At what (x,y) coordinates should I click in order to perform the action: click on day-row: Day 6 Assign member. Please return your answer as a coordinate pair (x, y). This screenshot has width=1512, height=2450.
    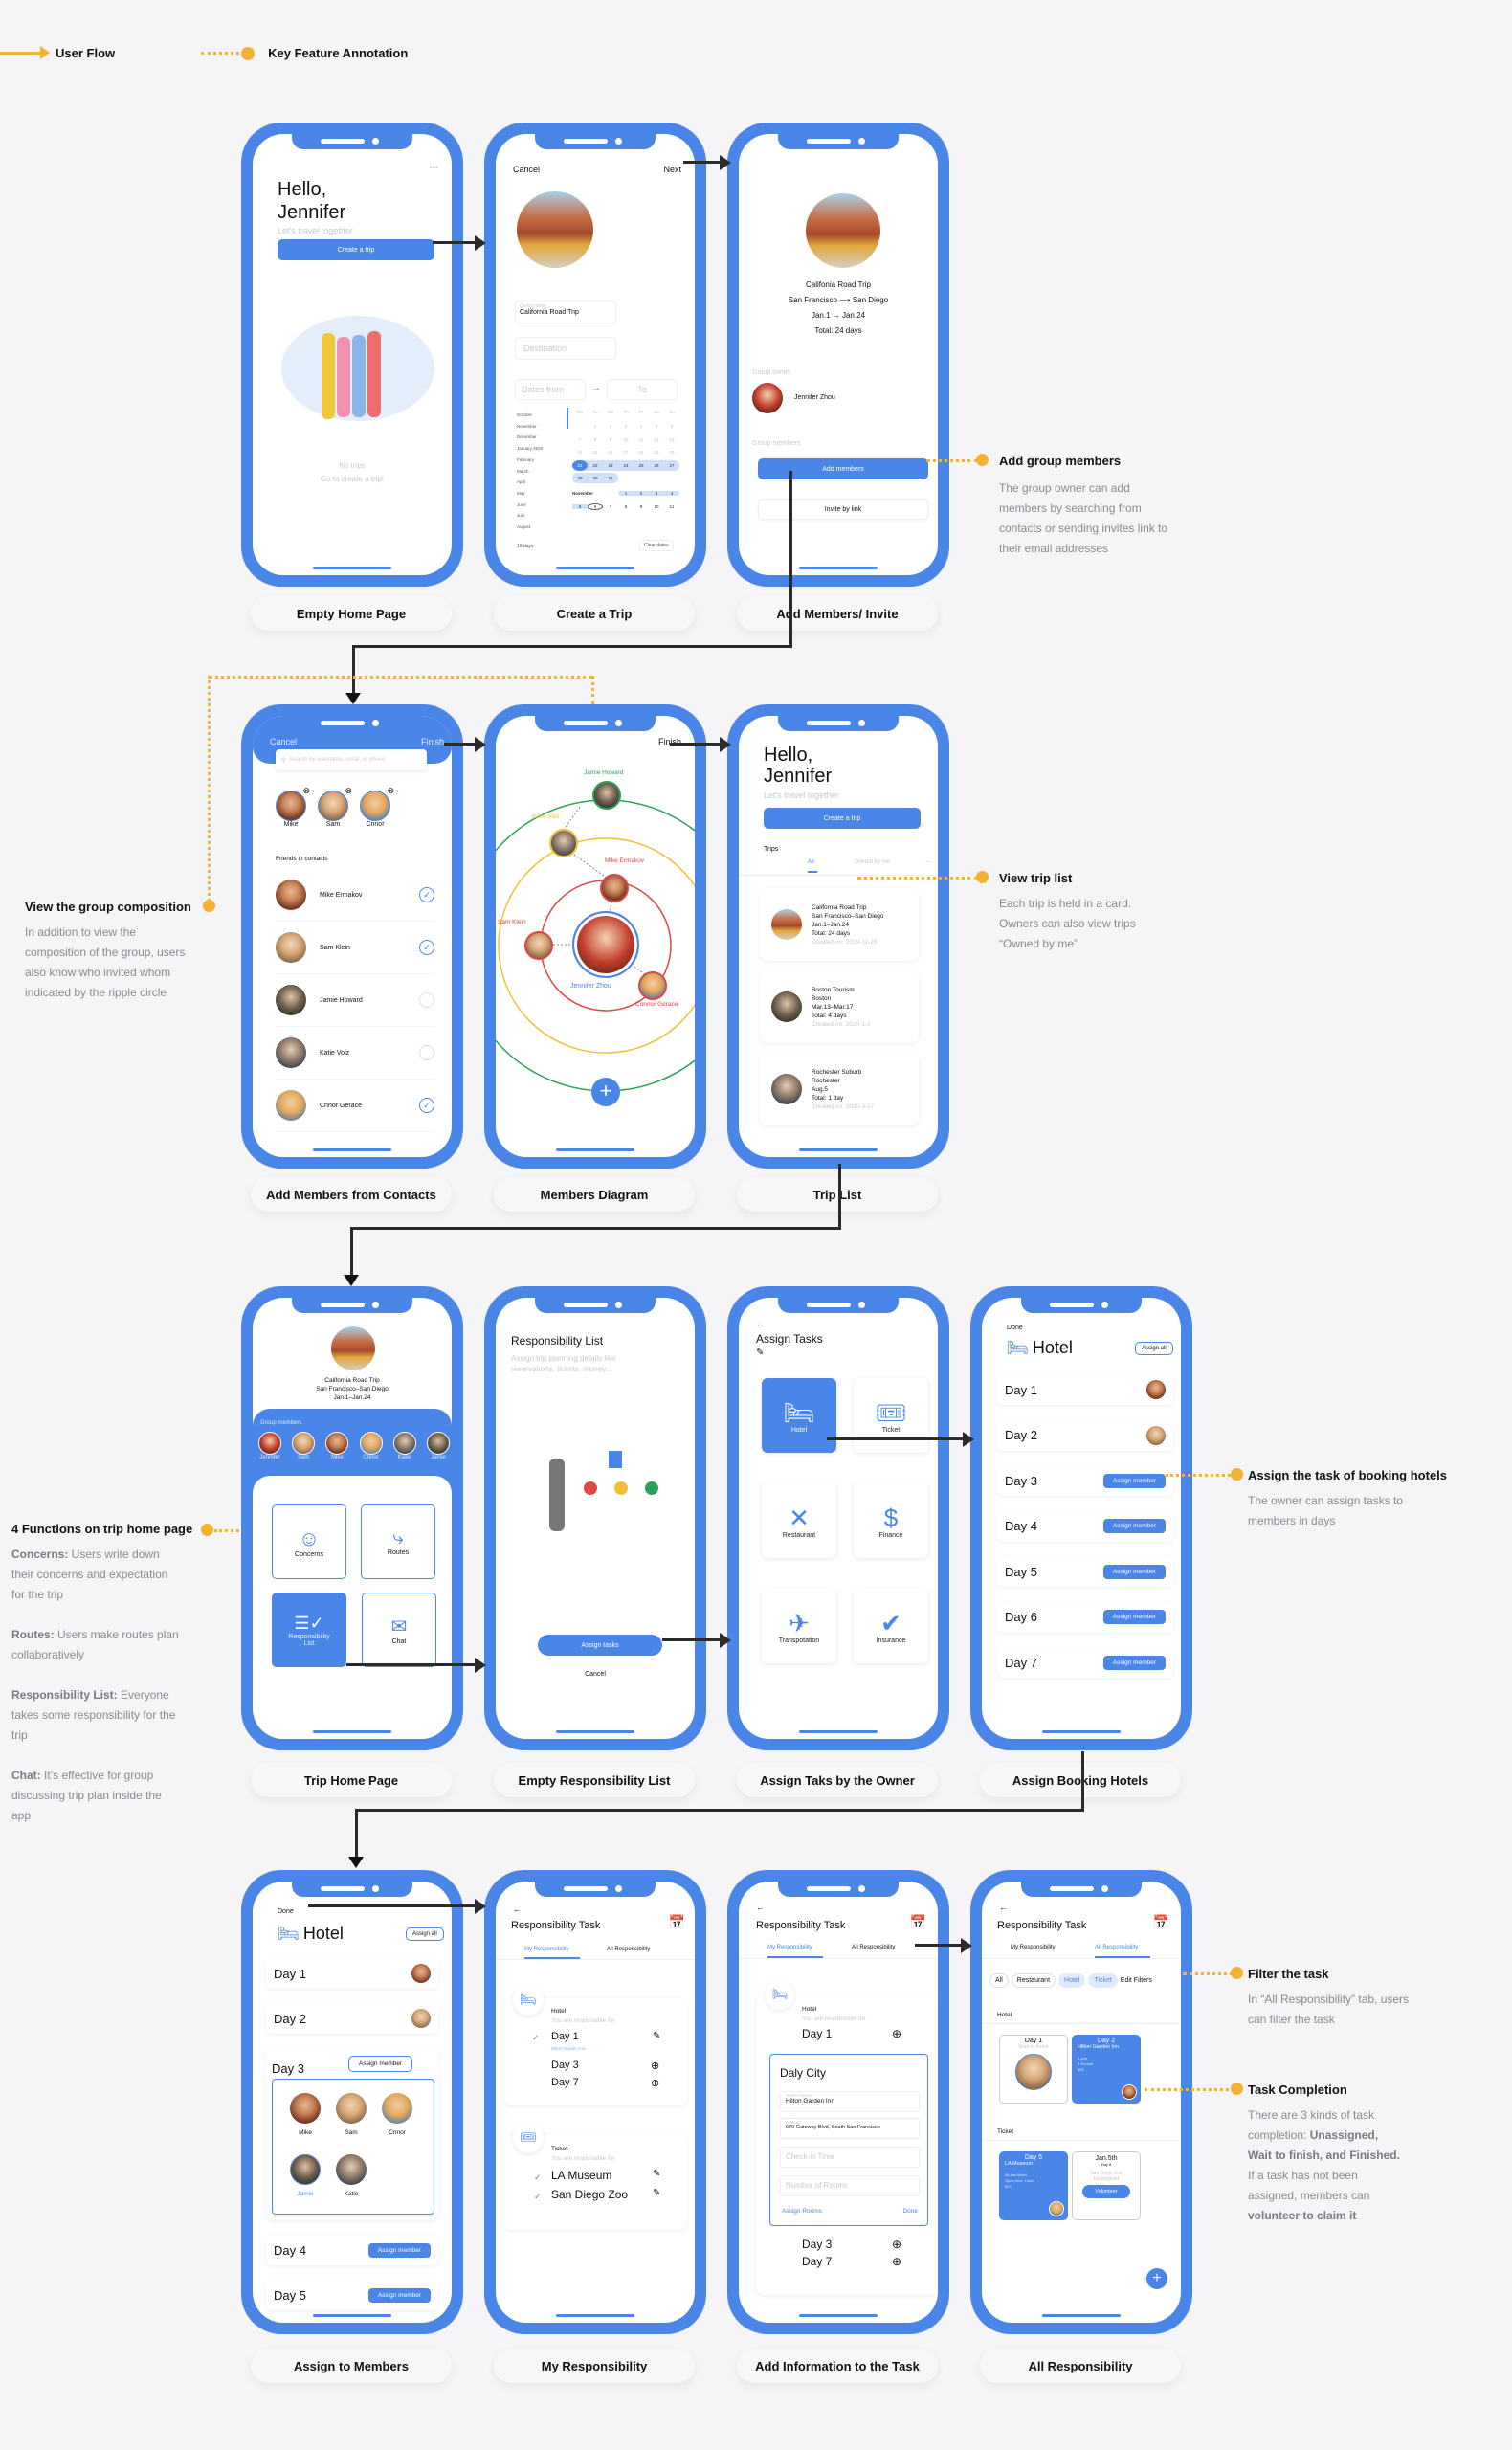
    Looking at the image, I should click on (1085, 1617).